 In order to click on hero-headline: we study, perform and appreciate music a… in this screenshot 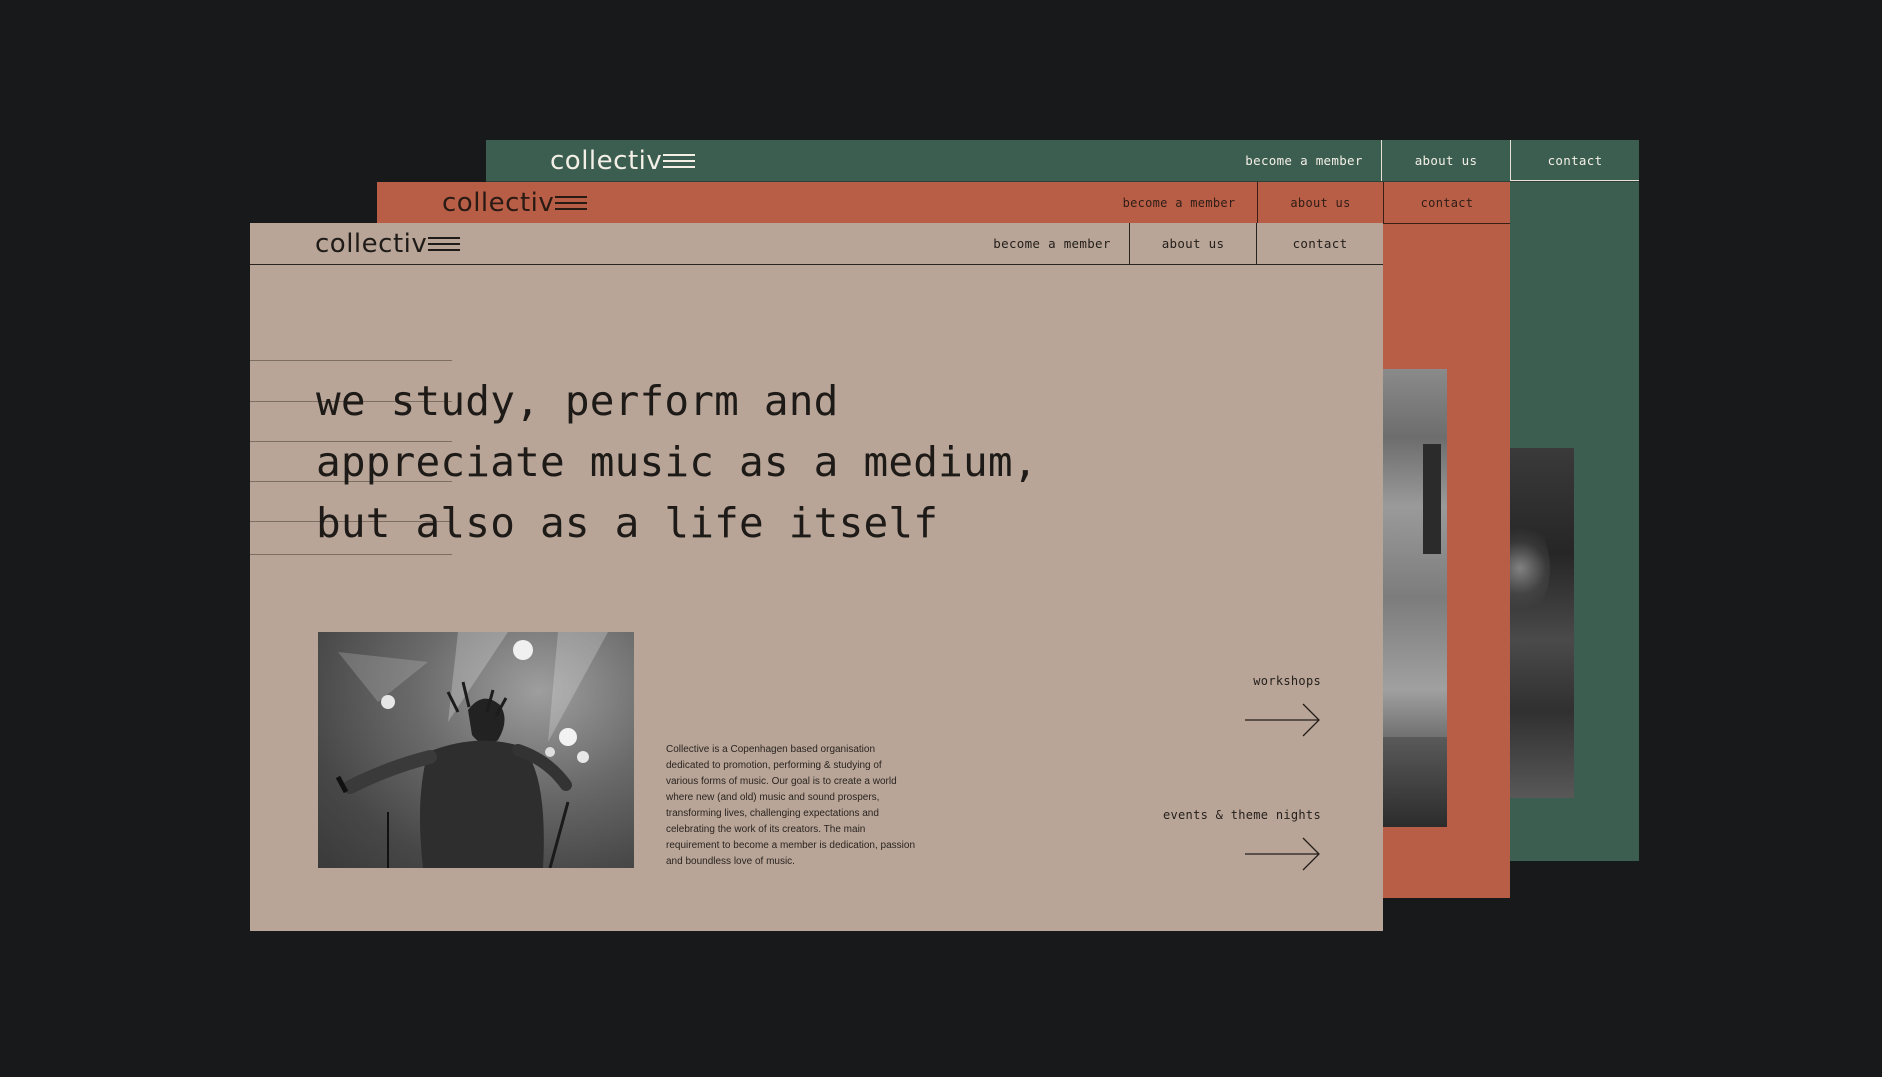, I will do `click(696, 462)`.